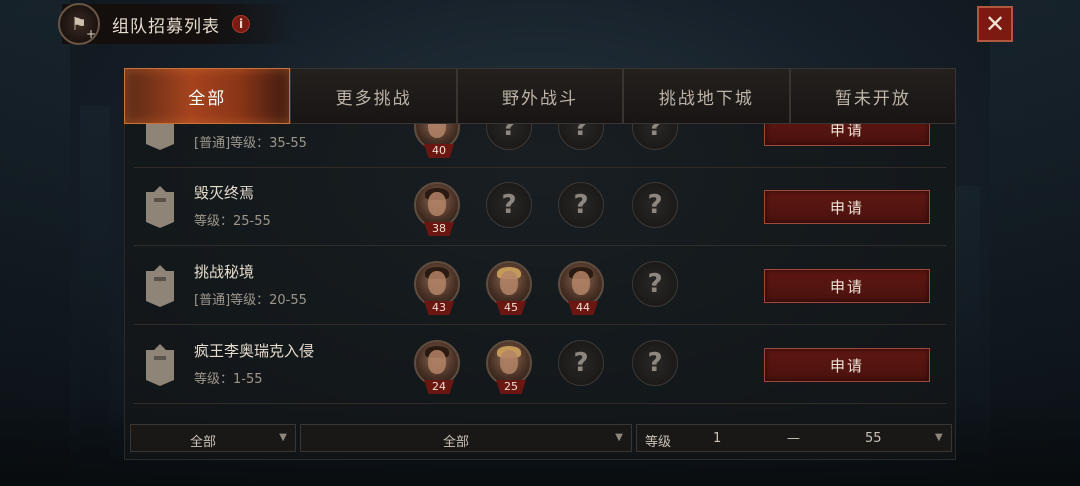 Image resolution: width=1080 pixels, height=486 pixels. I want to click on tab-dungeon-challenge: 挑战地下城, so click(706, 96).